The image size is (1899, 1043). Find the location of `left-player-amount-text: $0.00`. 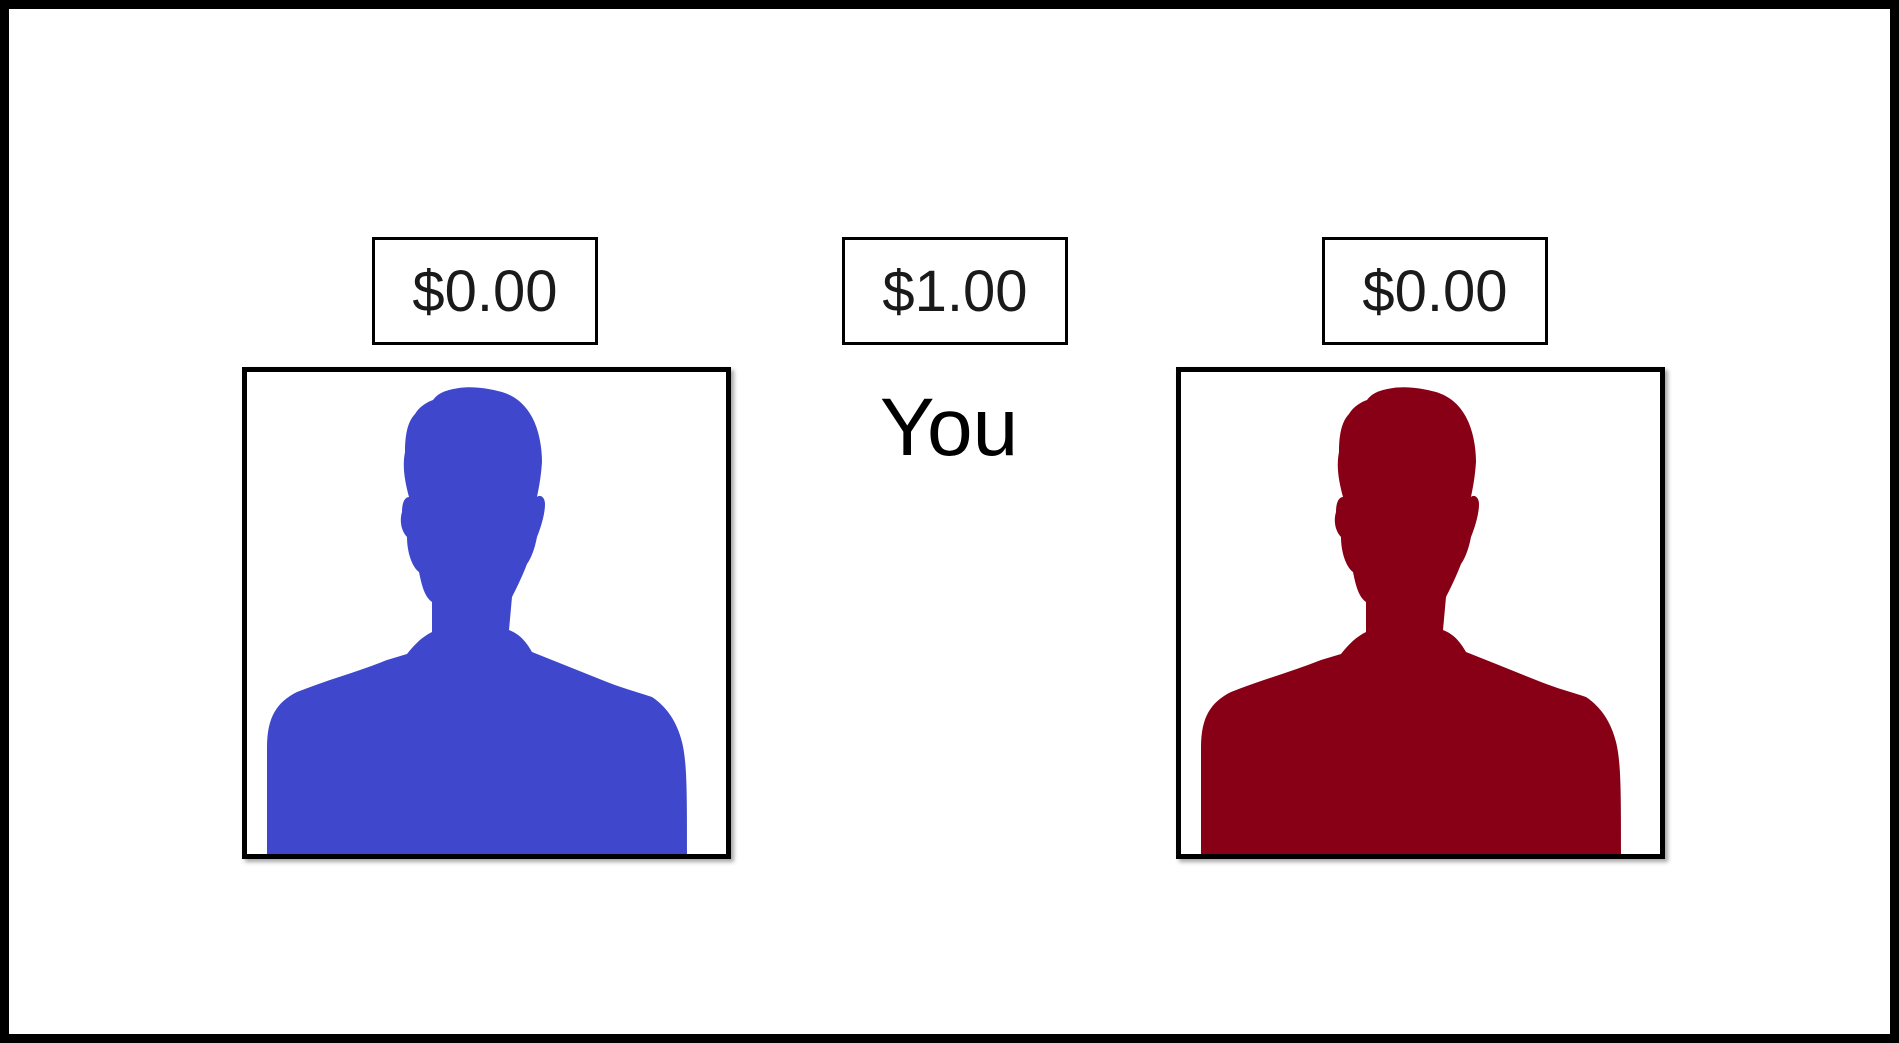

left-player-amount-text: $0.00 is located at coordinates (485, 291).